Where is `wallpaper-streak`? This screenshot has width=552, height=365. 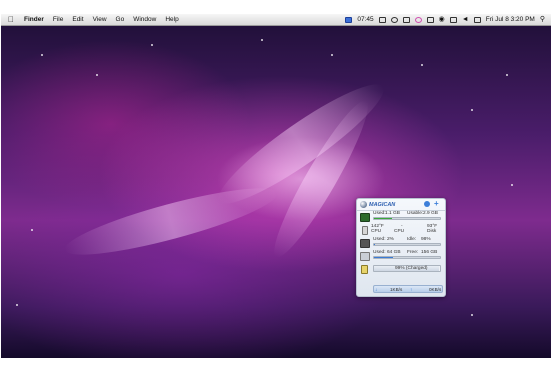 wallpaper-streak is located at coordinates (171, 221).